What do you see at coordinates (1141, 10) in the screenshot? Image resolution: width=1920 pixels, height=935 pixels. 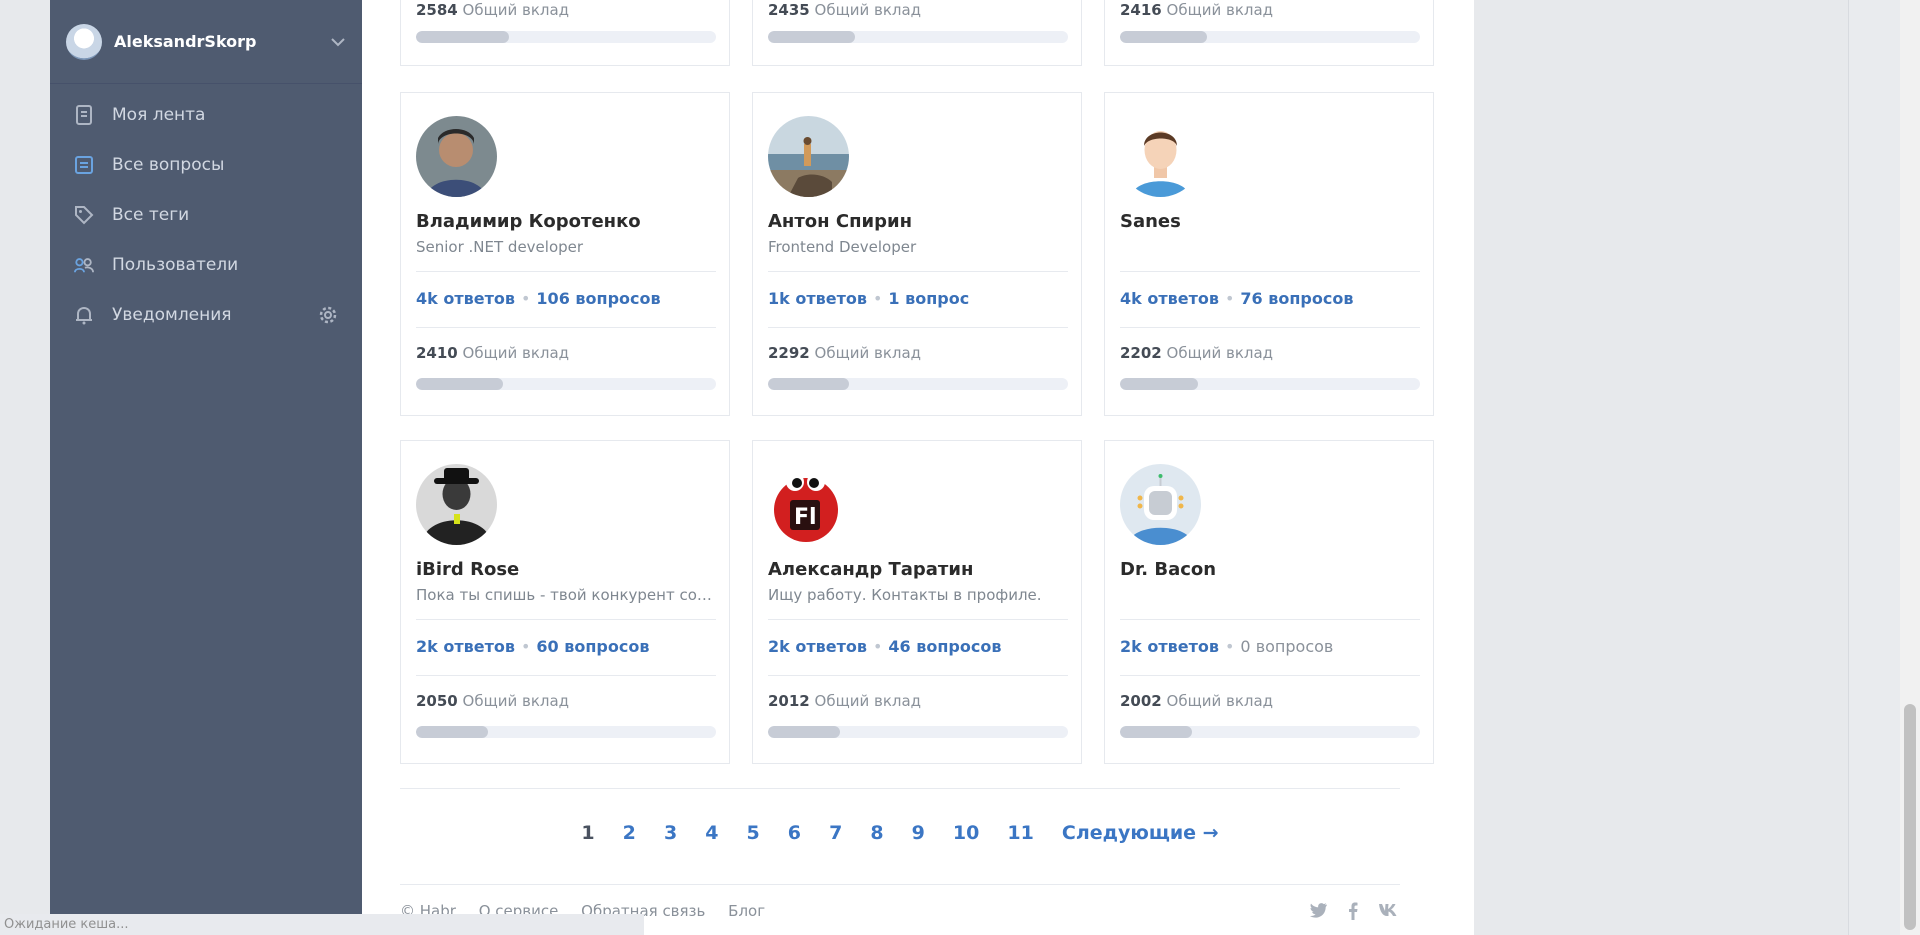 I see `contribution-score: 2416` at bounding box center [1141, 10].